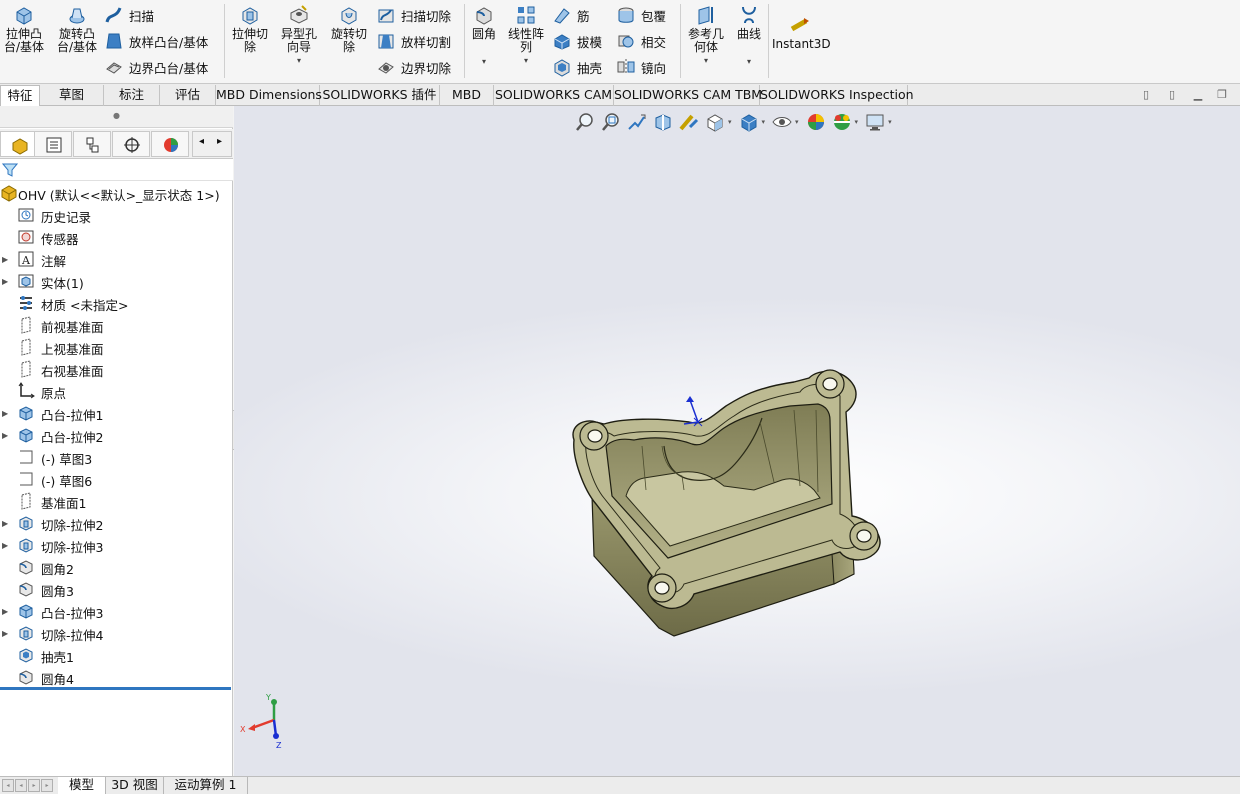 Image resolution: width=1240 pixels, height=794 pixels. Describe the element at coordinates (116, 413) in the screenshot. I see `tree-item-10: ▶ 凸台-拉伸1` at that location.